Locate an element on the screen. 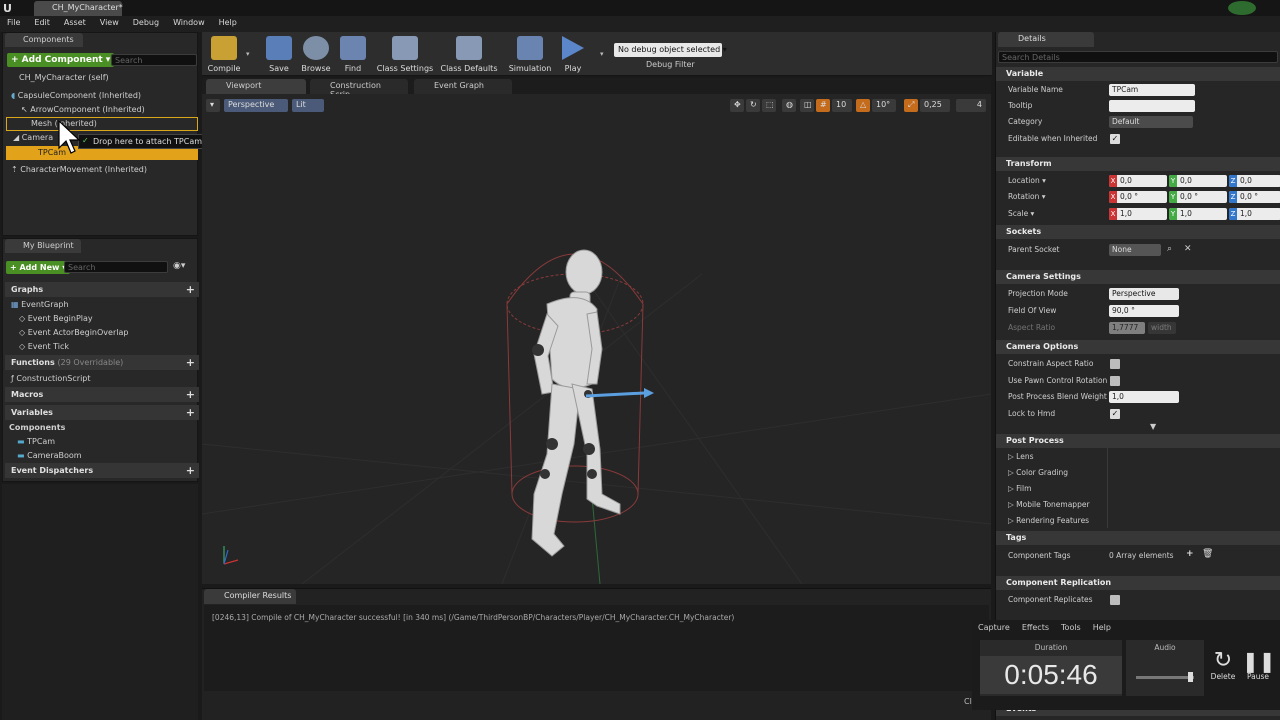  capture-menu-help: Help is located at coordinates (1102, 627).